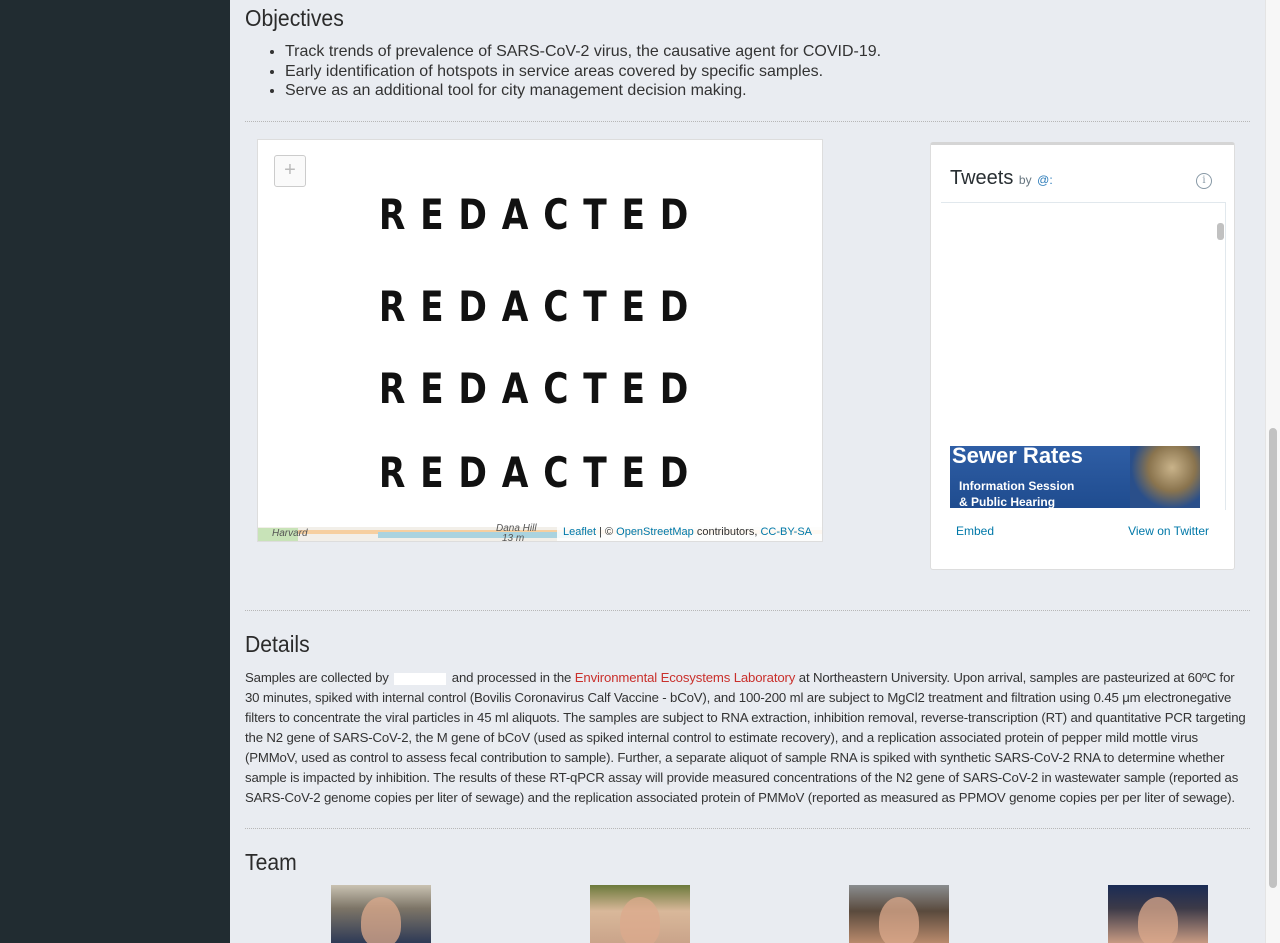 The height and width of the screenshot is (943, 1280). Describe the element at coordinates (1273, 658) in the screenshot. I see `scrollbar-thumb` at that location.